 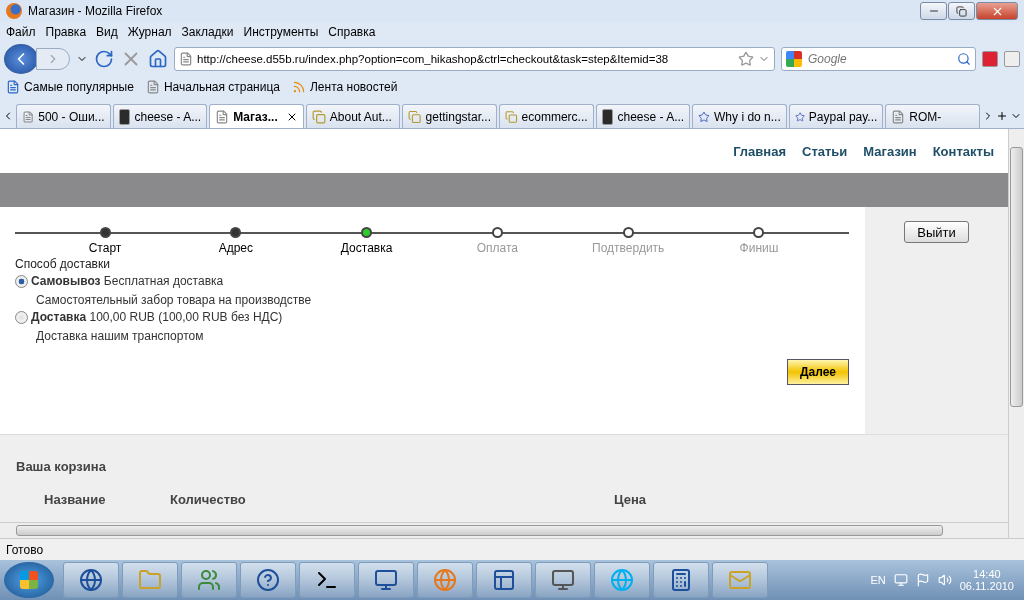 I want to click on calculator-icon, so click(x=681, y=580).